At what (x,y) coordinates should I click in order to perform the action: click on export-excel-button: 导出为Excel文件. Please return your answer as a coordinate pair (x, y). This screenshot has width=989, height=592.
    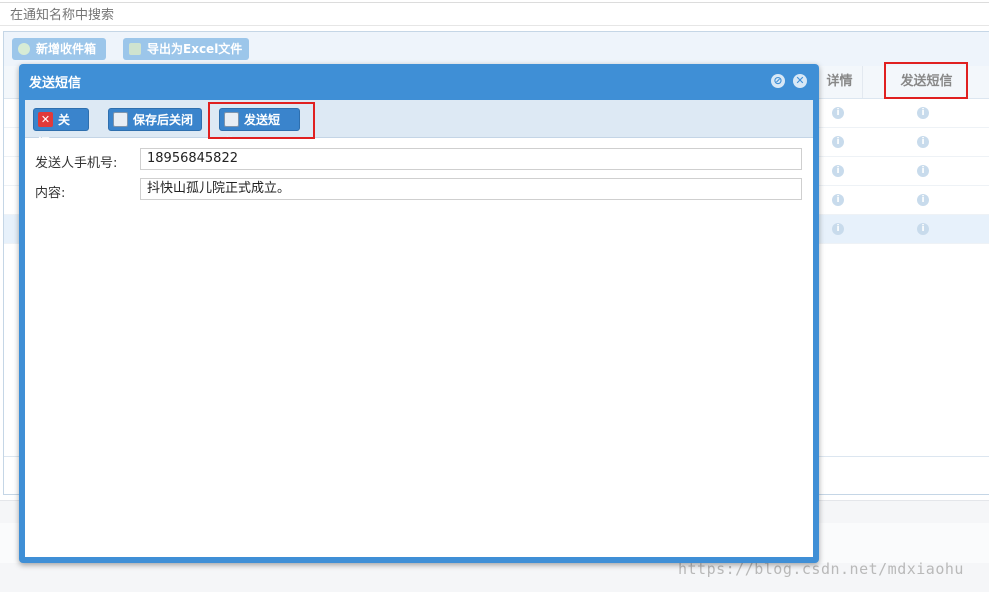
    Looking at the image, I should click on (186, 49).